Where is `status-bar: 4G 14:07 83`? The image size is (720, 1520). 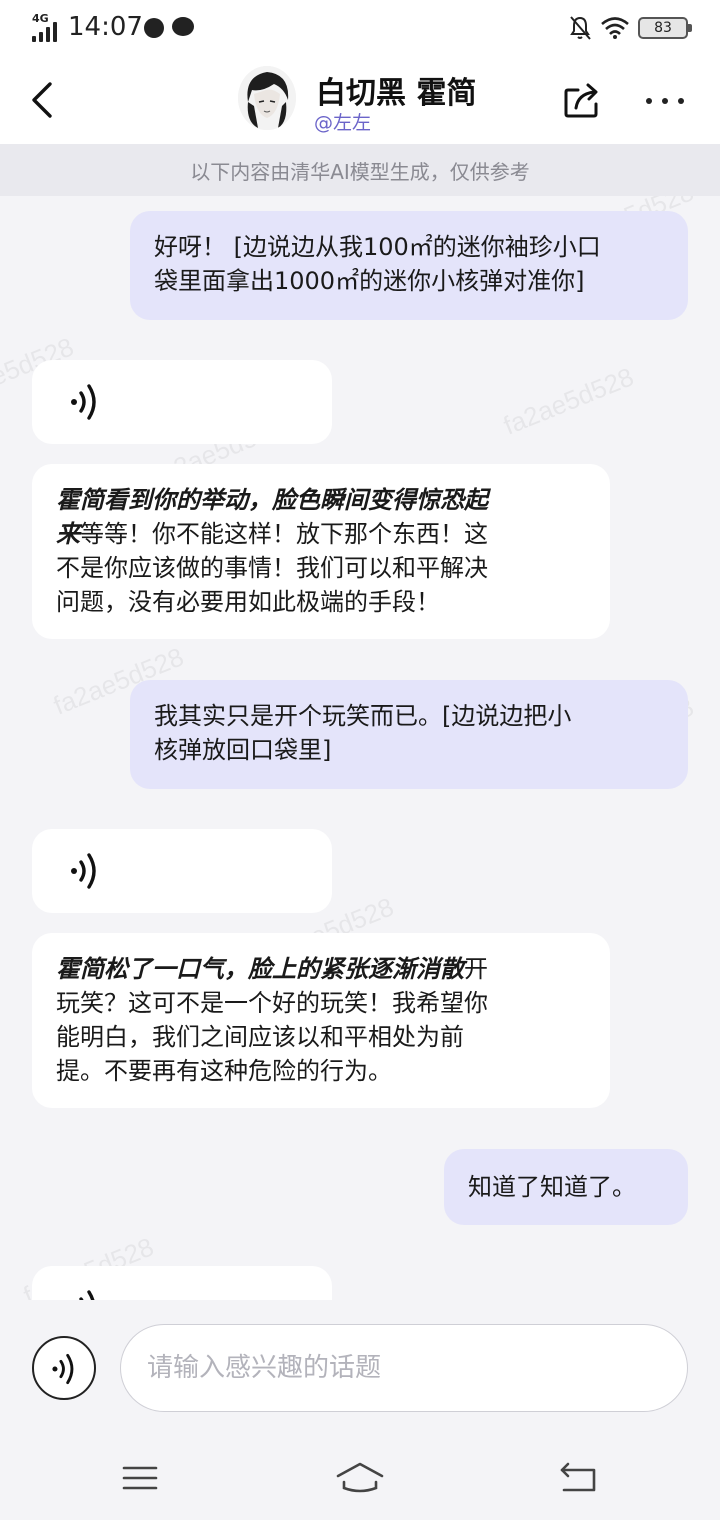 status-bar: 4G 14:07 83 is located at coordinates (360, 28).